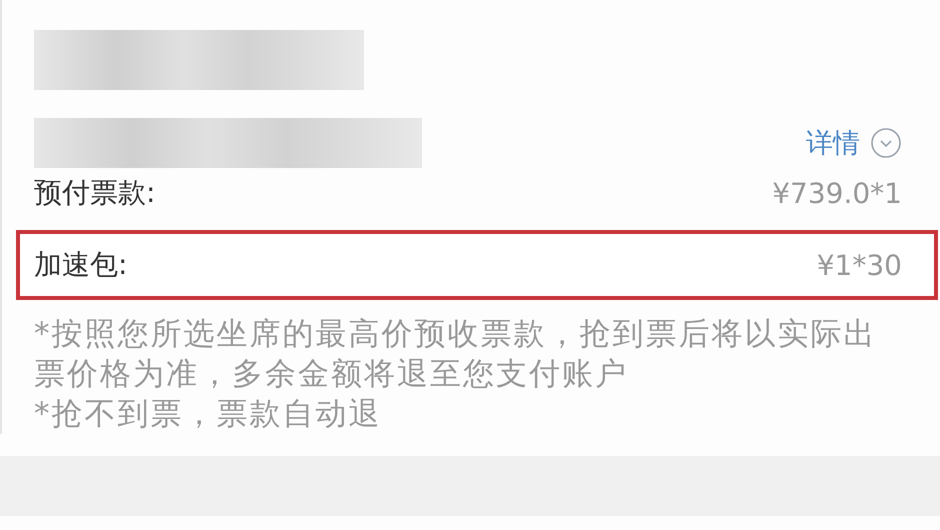 Image resolution: width=940 pixels, height=530 pixels. Describe the element at coordinates (886, 143) in the screenshot. I see `chevron-down-icon` at that location.